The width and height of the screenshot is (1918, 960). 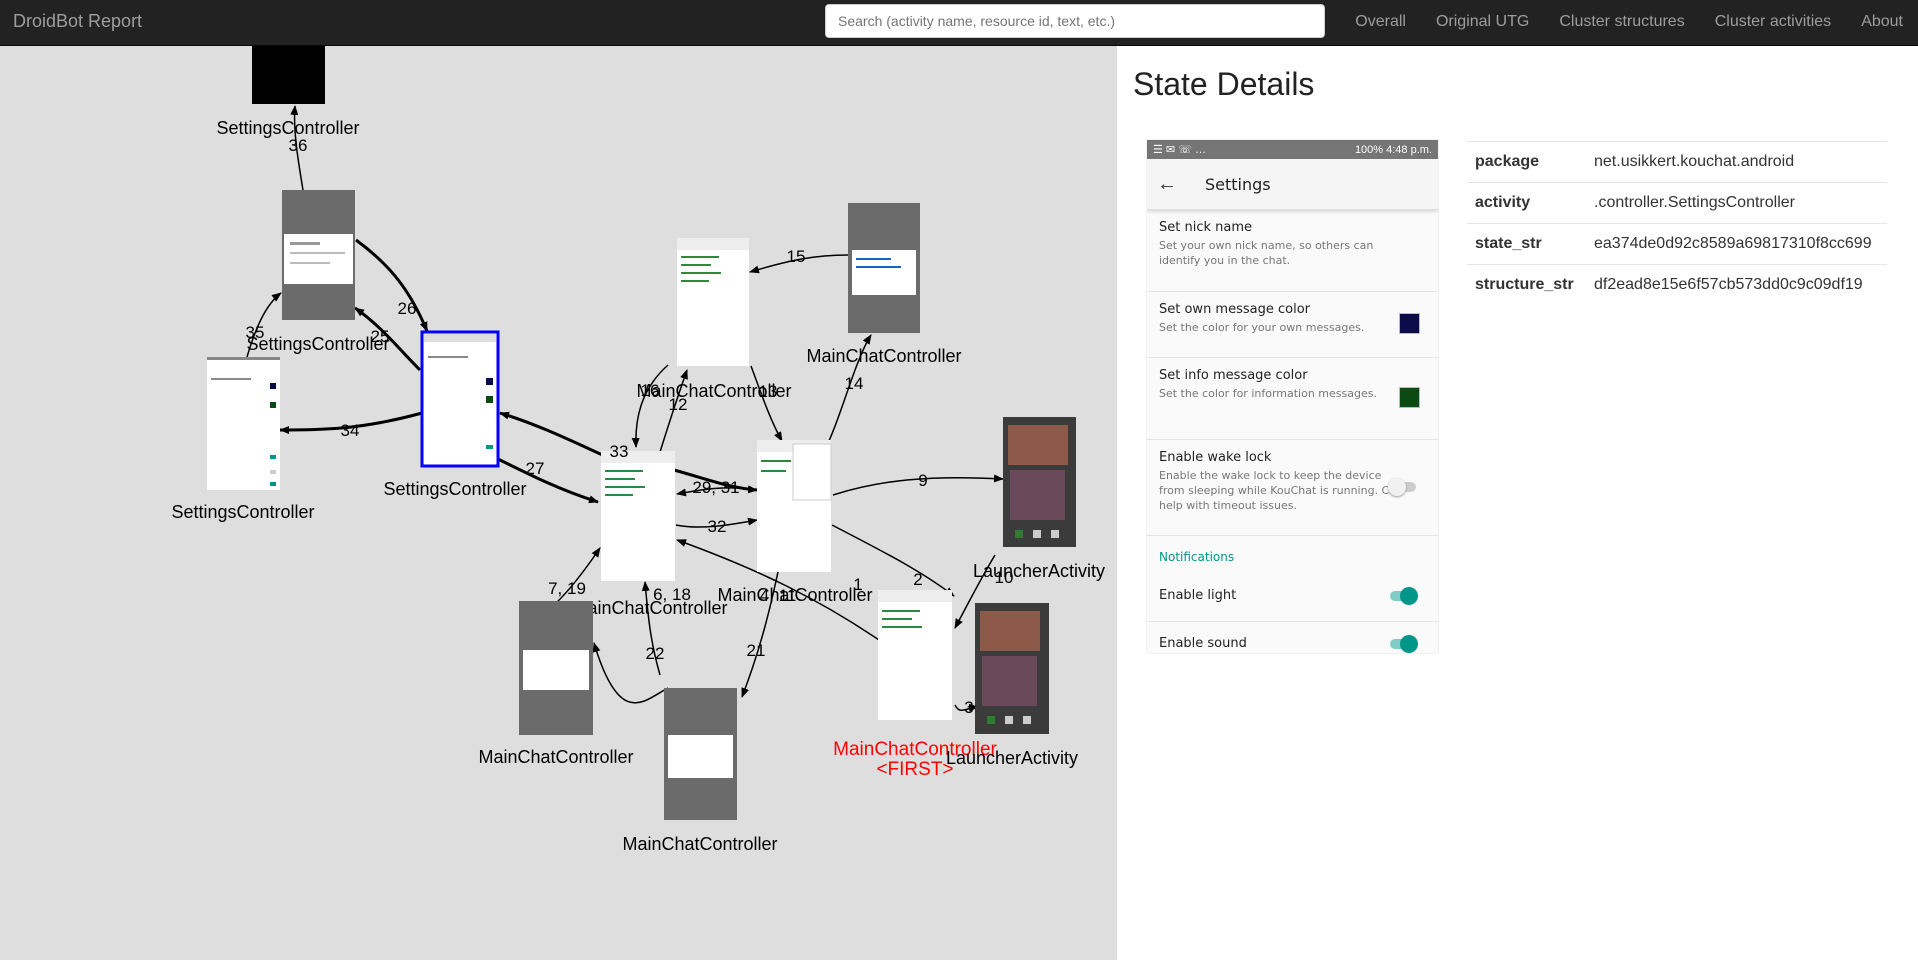 I want to click on nav-overall: Overall, so click(x=1380, y=23).